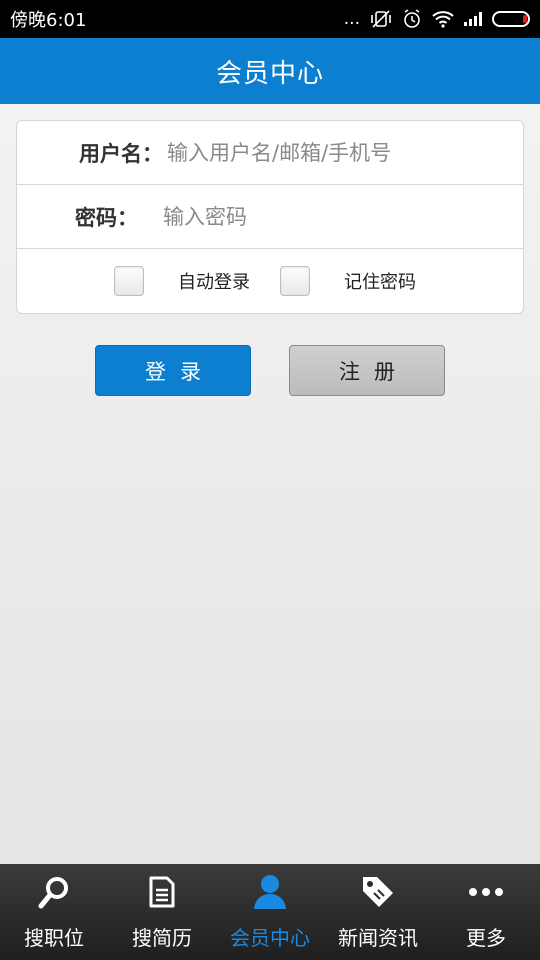 The height and width of the screenshot is (960, 540). I want to click on password-label: 密码：, so click(106, 217).